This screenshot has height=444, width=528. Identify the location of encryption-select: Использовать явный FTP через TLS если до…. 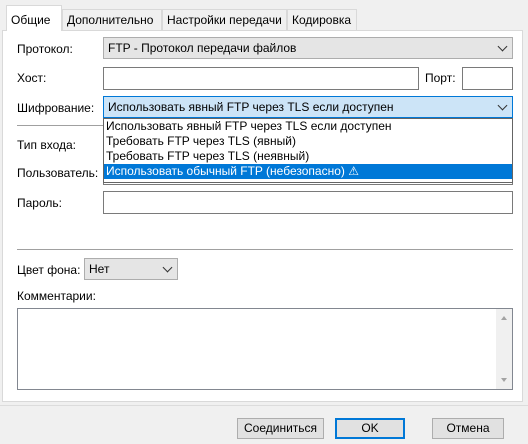
(308, 107).